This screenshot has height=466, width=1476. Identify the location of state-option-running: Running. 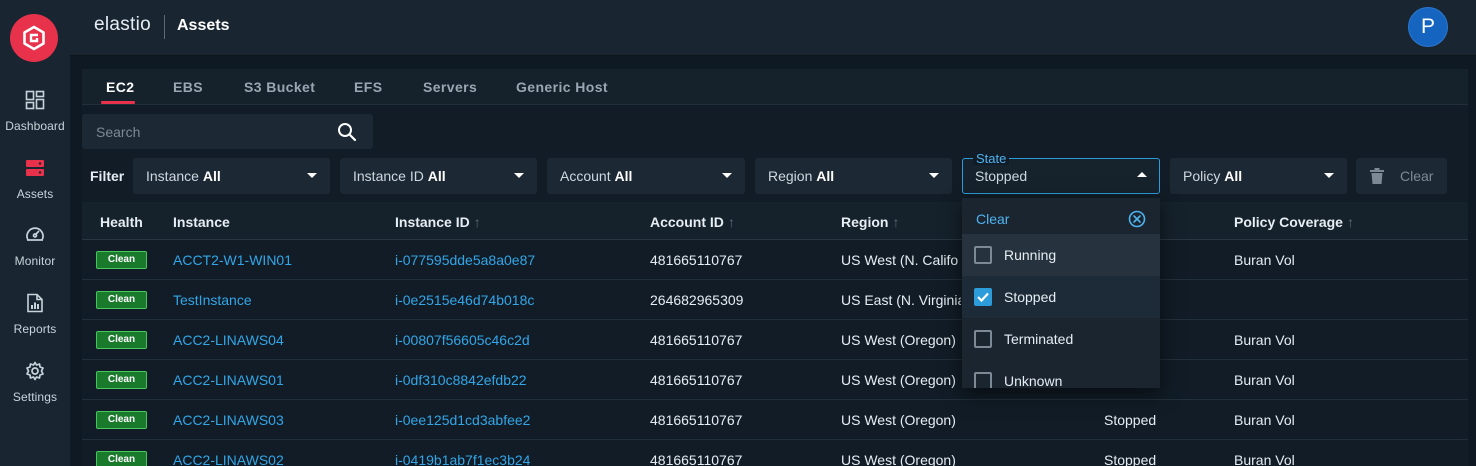
(1061, 255).